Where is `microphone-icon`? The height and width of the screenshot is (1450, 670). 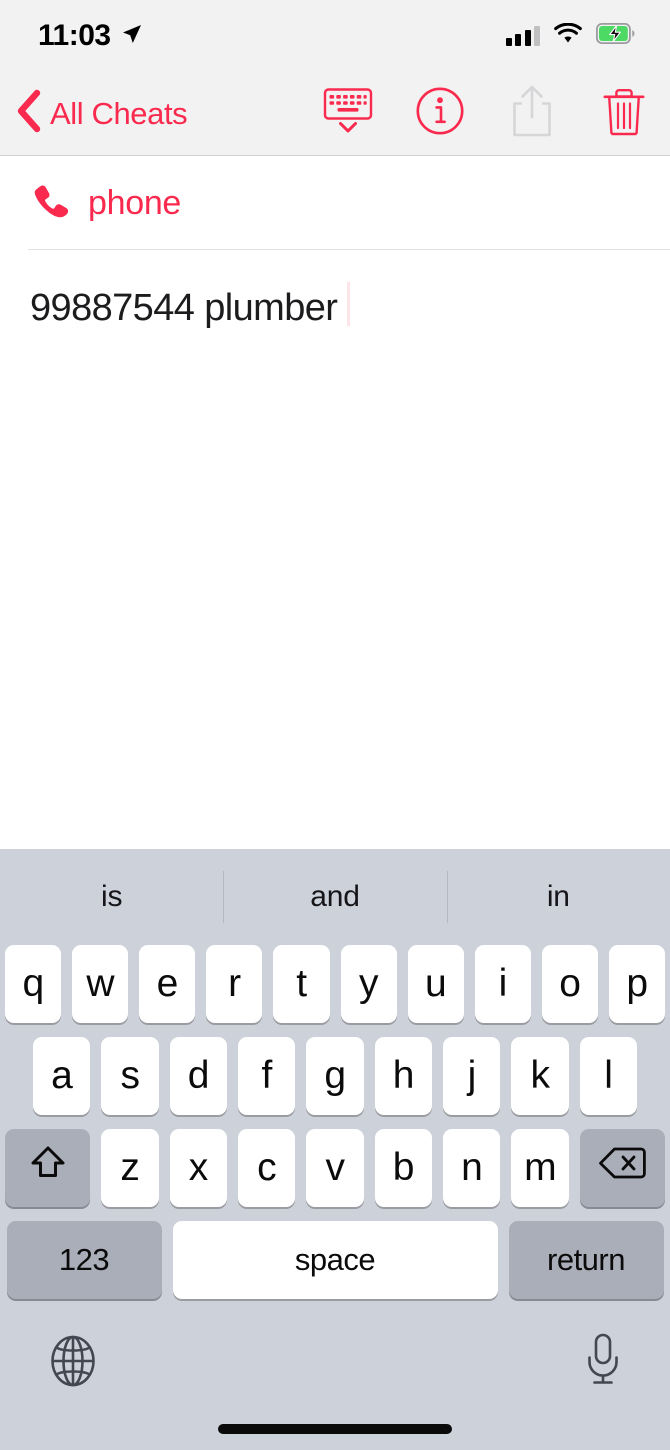 microphone-icon is located at coordinates (603, 1363).